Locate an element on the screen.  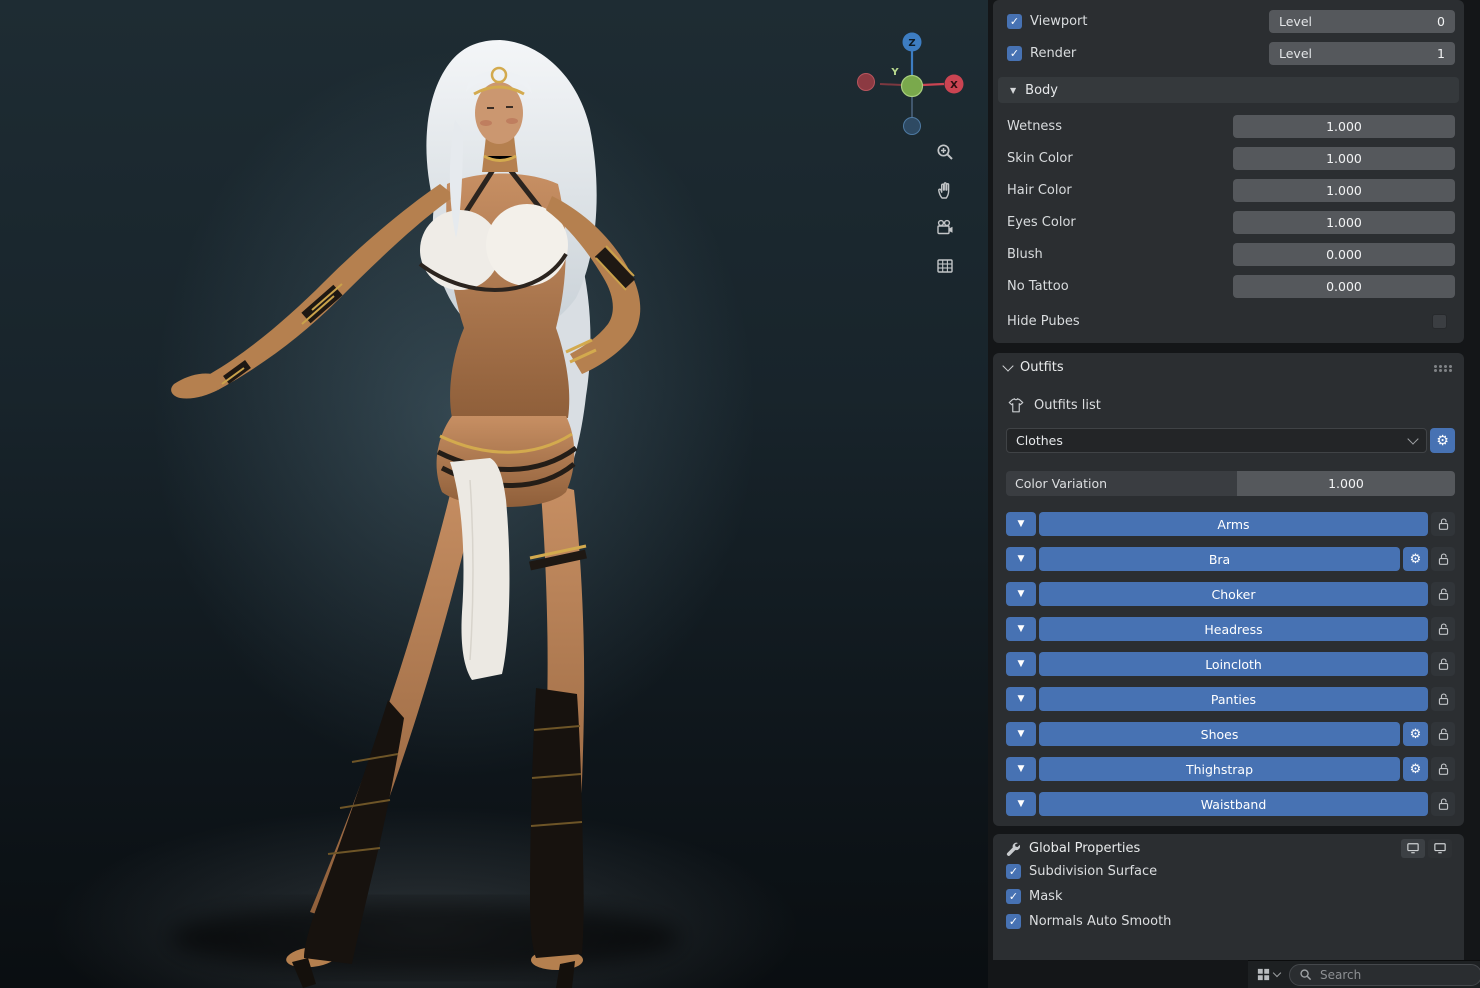
normals-auto-smooth-checkbox: ✓ is located at coordinates (1013, 921).